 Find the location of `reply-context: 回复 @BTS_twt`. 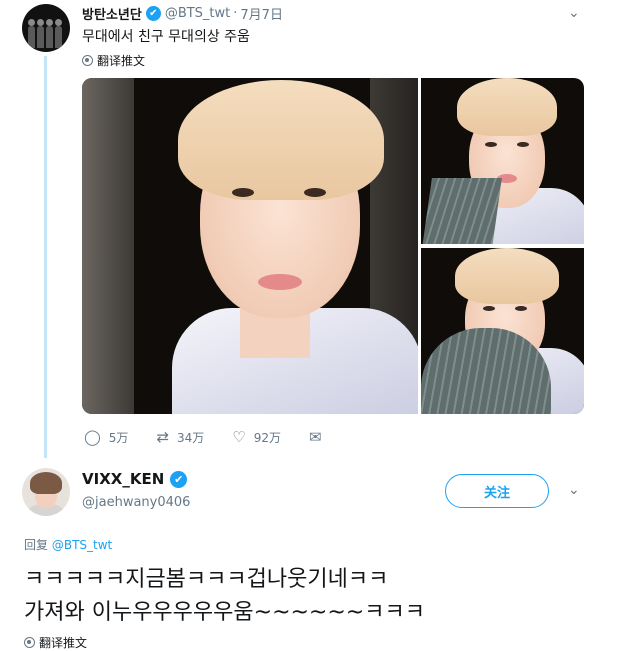

reply-context: 回复 @BTS_twt is located at coordinates (68, 544).